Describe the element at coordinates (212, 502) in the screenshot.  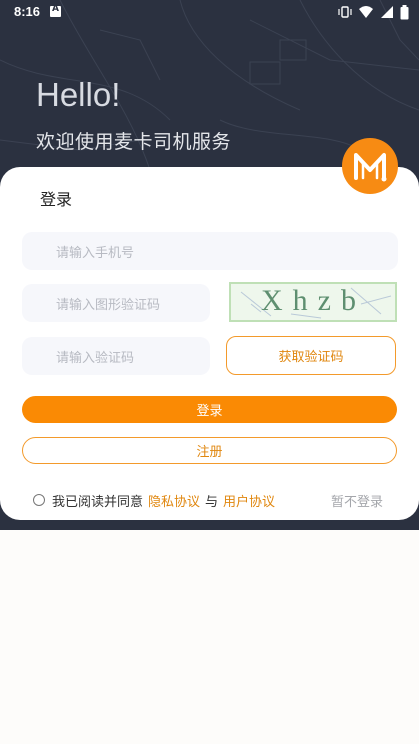
I see `agreement-conjunction: 与` at that location.